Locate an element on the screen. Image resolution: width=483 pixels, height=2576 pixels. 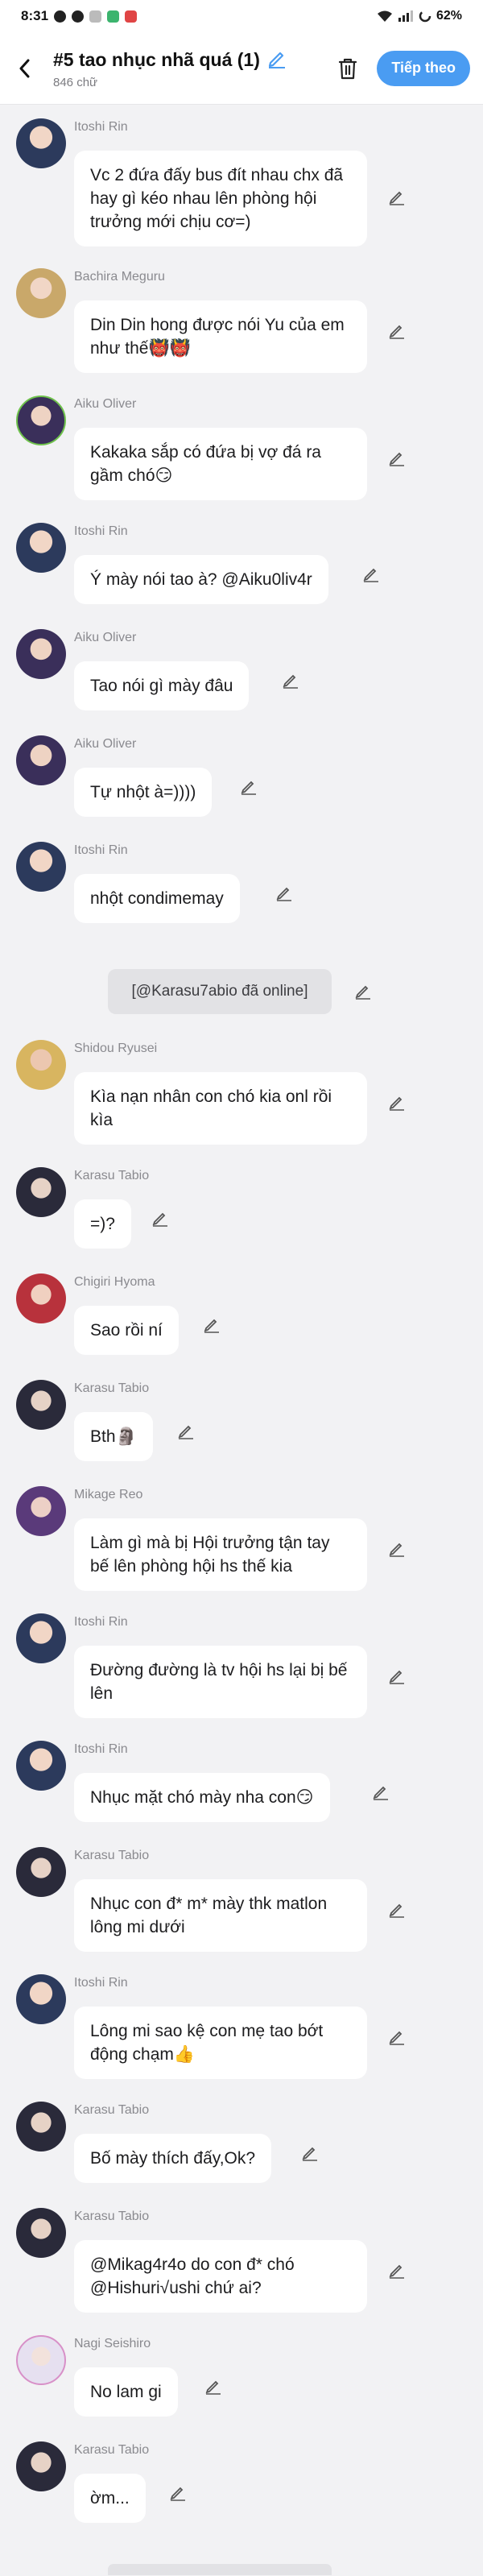
facebook-icon is located at coordinates (78, 16).